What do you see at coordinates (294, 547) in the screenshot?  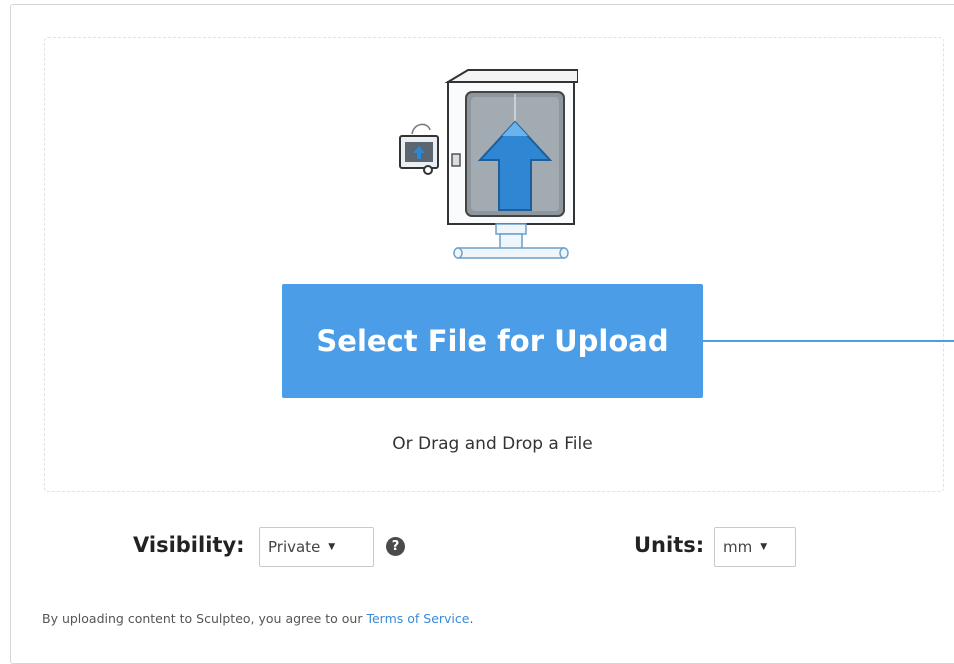 I see `visibility-value: Private` at bounding box center [294, 547].